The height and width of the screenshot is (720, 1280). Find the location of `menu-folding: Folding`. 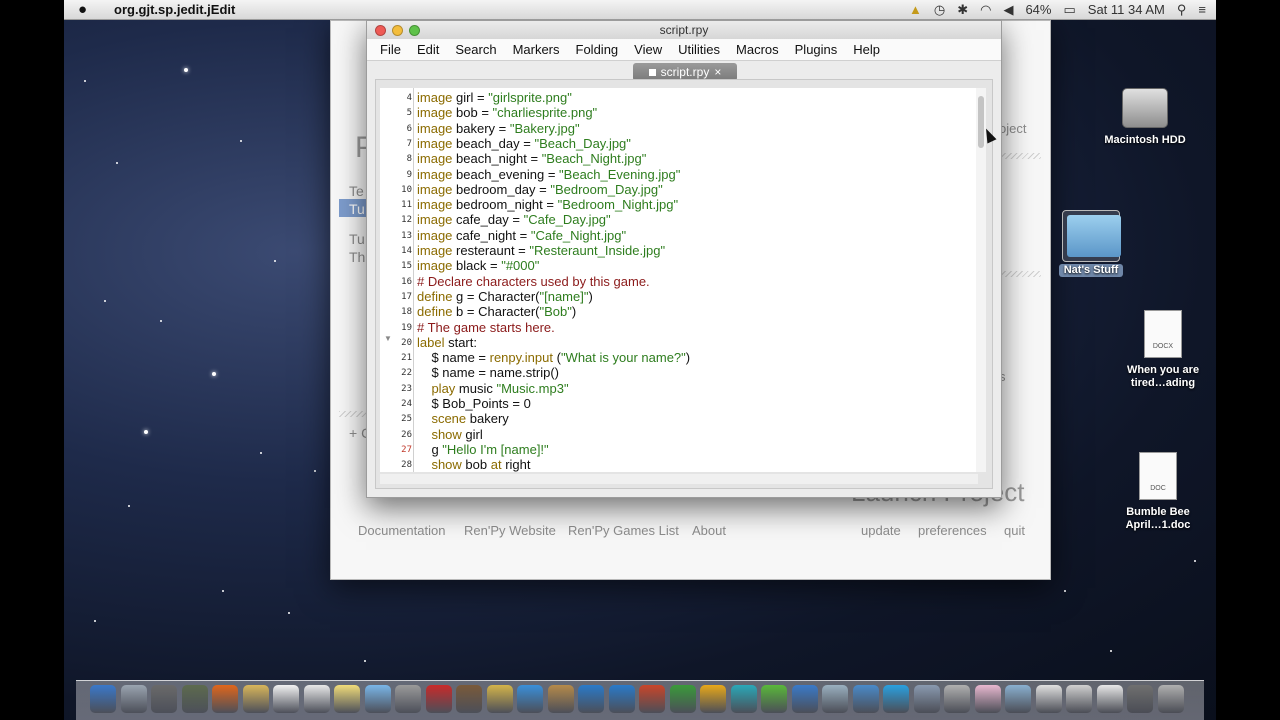

menu-folding: Folding is located at coordinates (597, 49).